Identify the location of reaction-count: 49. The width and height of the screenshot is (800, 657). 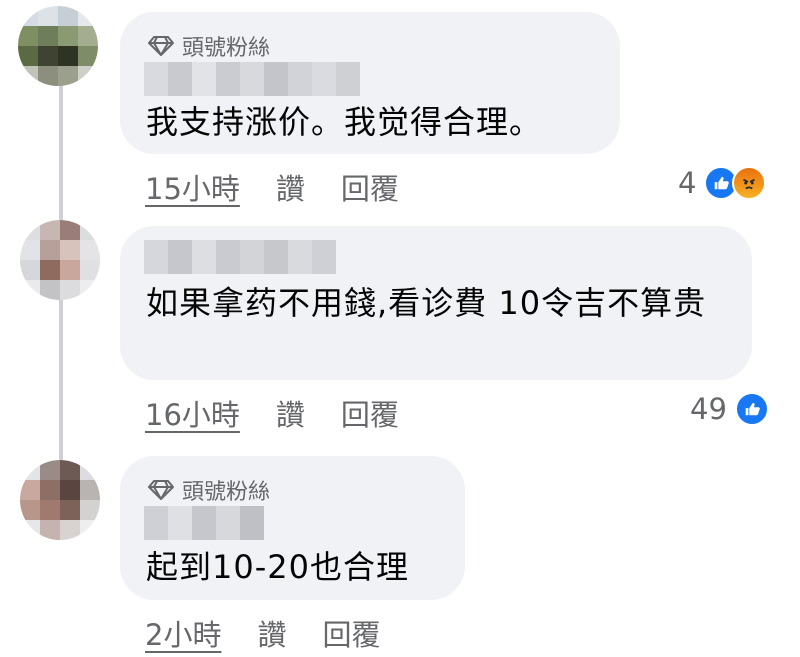
(708, 409).